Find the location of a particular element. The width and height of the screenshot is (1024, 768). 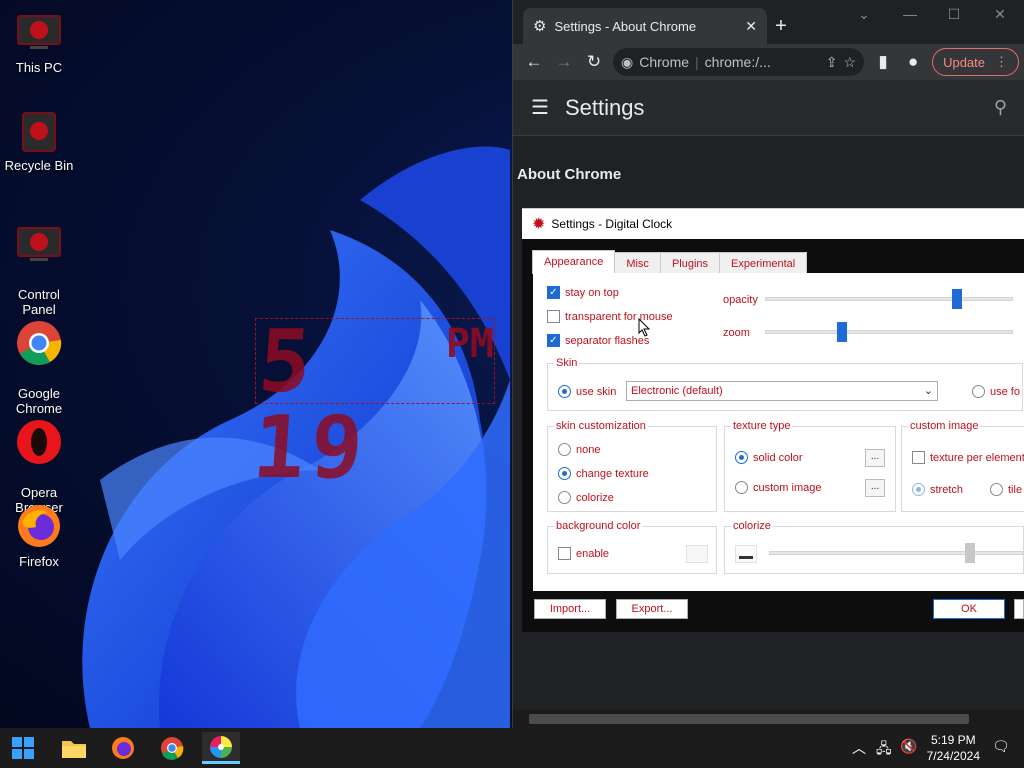

omnibox-site: Chrome is located at coordinates (664, 62).